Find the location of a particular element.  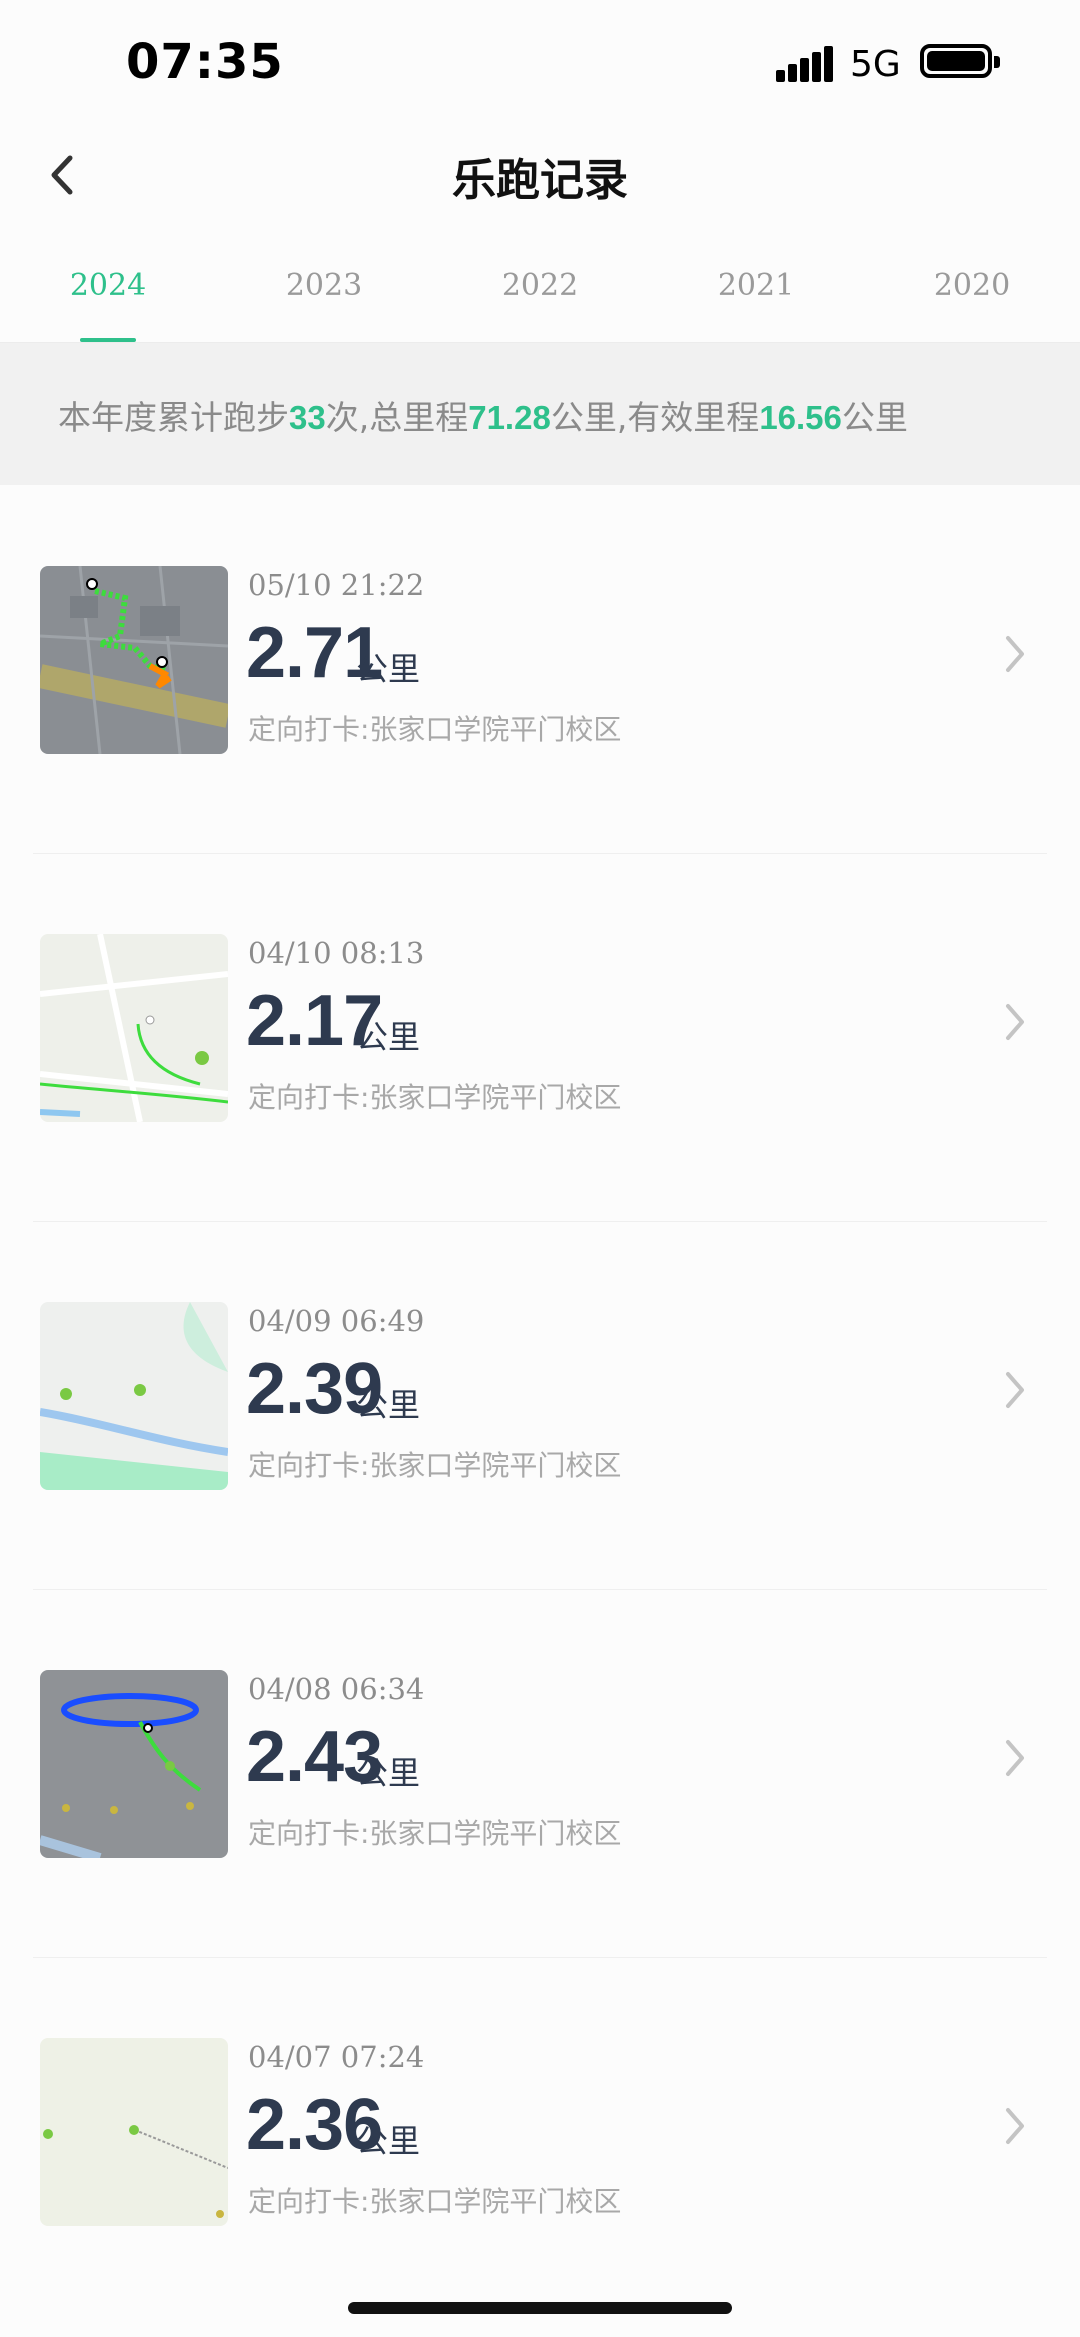

map-thumbnail-dark-route is located at coordinates (134, 660).